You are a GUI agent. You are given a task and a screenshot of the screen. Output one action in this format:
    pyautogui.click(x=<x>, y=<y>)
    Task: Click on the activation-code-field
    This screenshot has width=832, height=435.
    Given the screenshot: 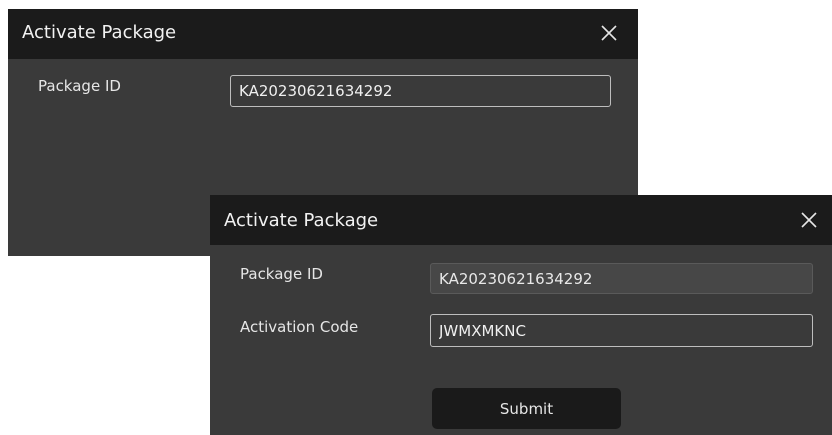 What is the action you would take?
    pyautogui.click(x=621, y=330)
    